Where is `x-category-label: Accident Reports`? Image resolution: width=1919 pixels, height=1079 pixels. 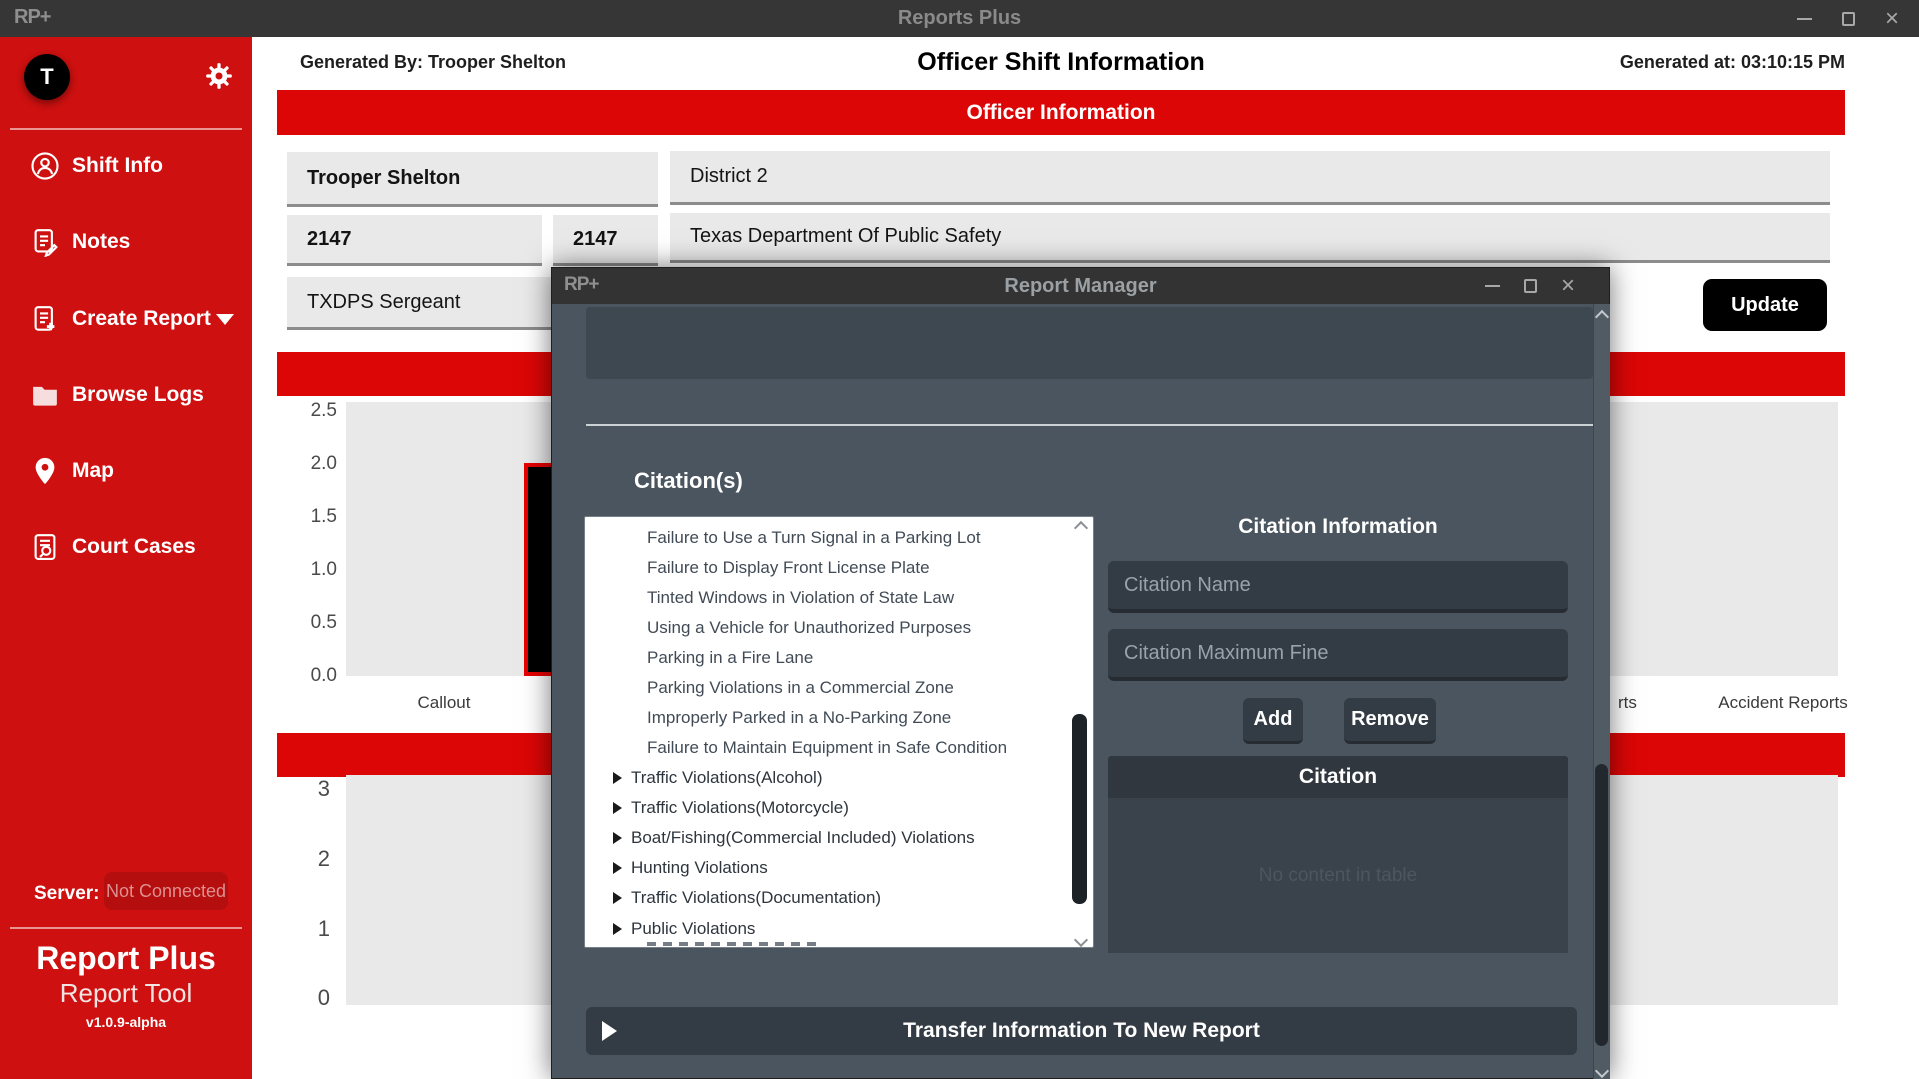 x-category-label: Accident Reports is located at coordinates (1783, 702).